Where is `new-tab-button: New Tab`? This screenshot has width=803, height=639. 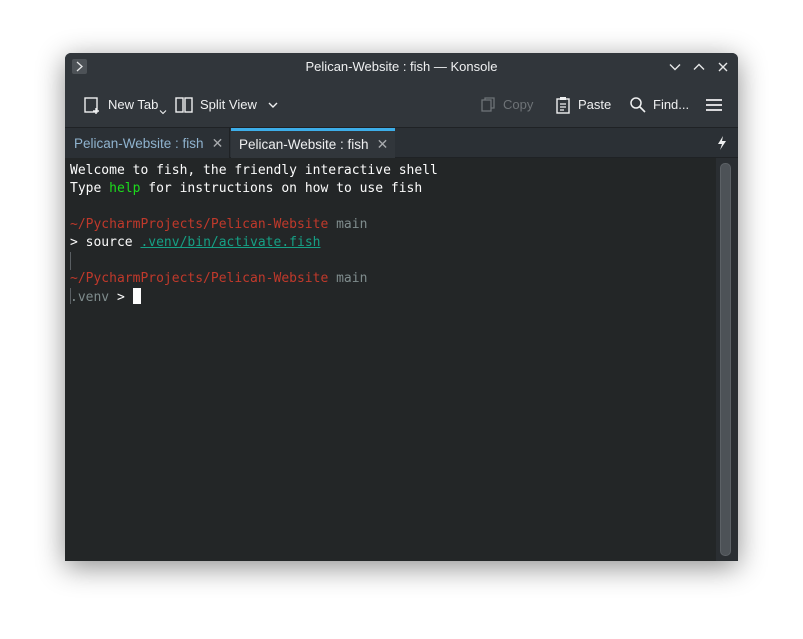
new-tab-button: New Tab is located at coordinates (124, 104).